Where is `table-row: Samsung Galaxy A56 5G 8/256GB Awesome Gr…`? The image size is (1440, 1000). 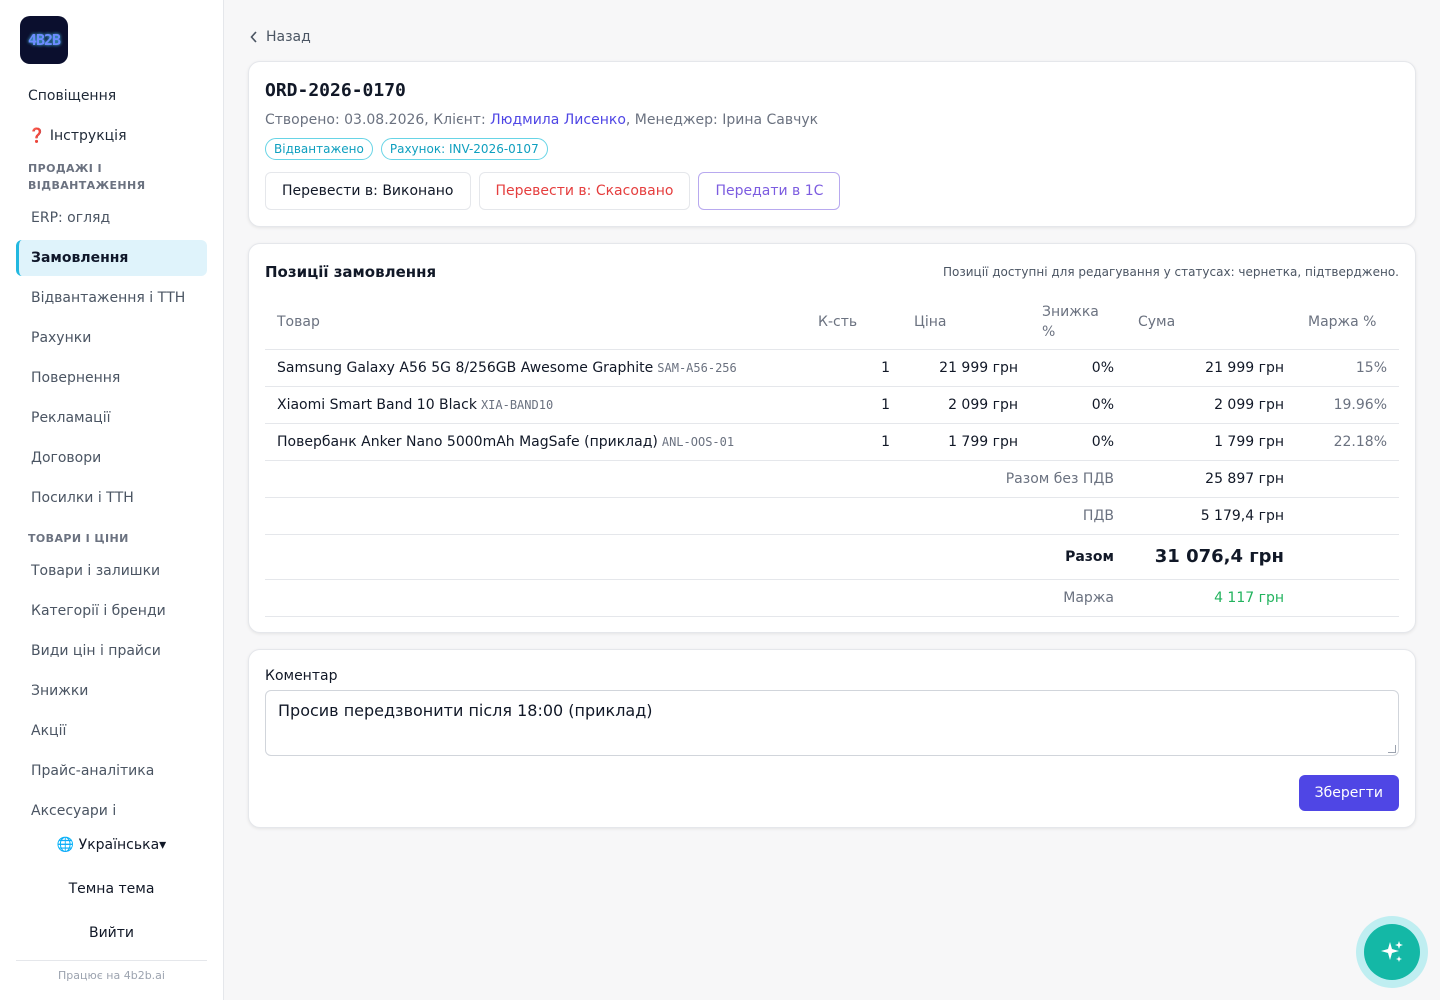
table-row: Samsung Galaxy A56 5G 8/256GB Awesome Gr… is located at coordinates (832, 368).